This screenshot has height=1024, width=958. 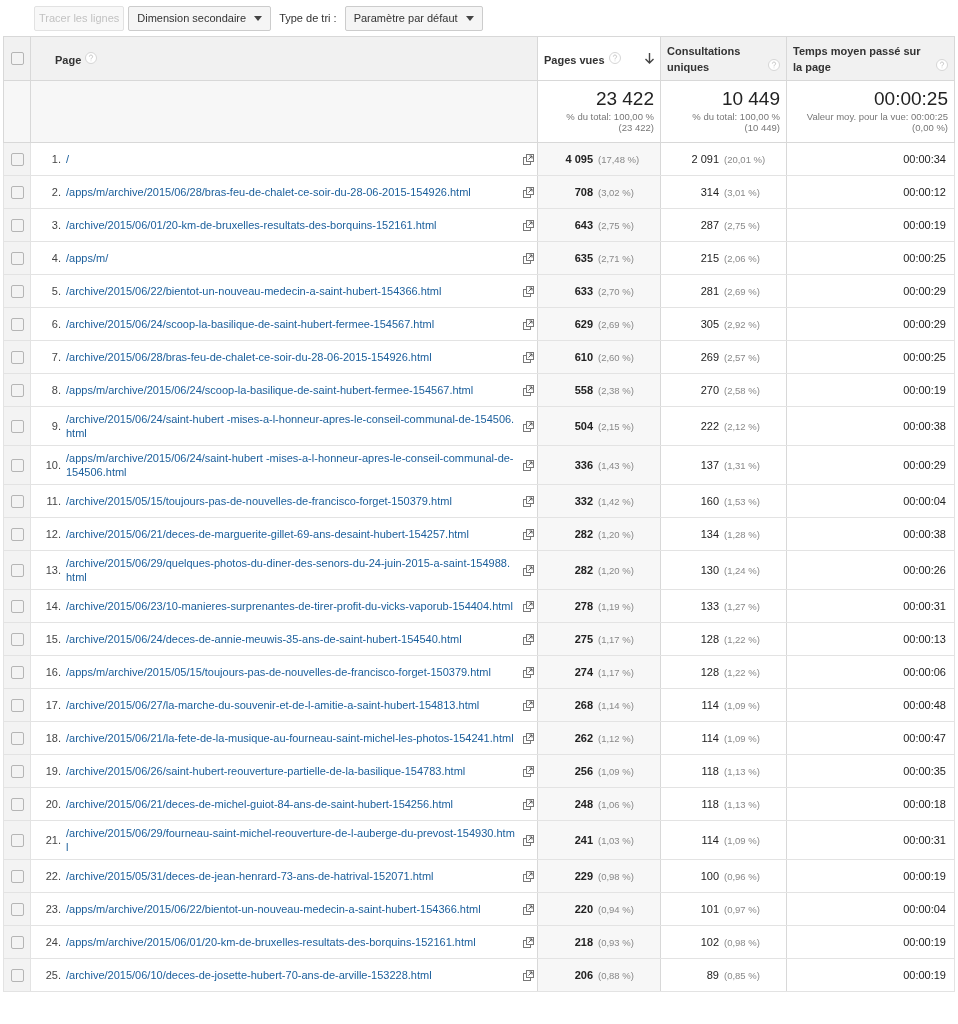 I want to click on unique-views-value: 102, so click(x=709, y=941).